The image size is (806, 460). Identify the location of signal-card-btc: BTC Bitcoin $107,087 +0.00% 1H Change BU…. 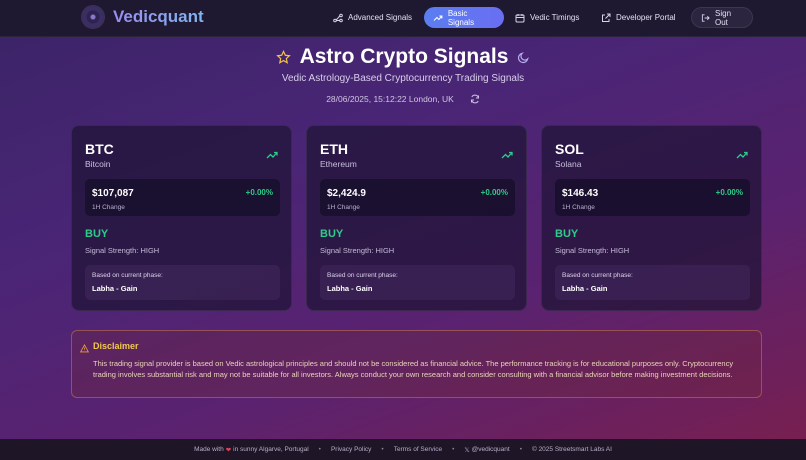
(181, 218).